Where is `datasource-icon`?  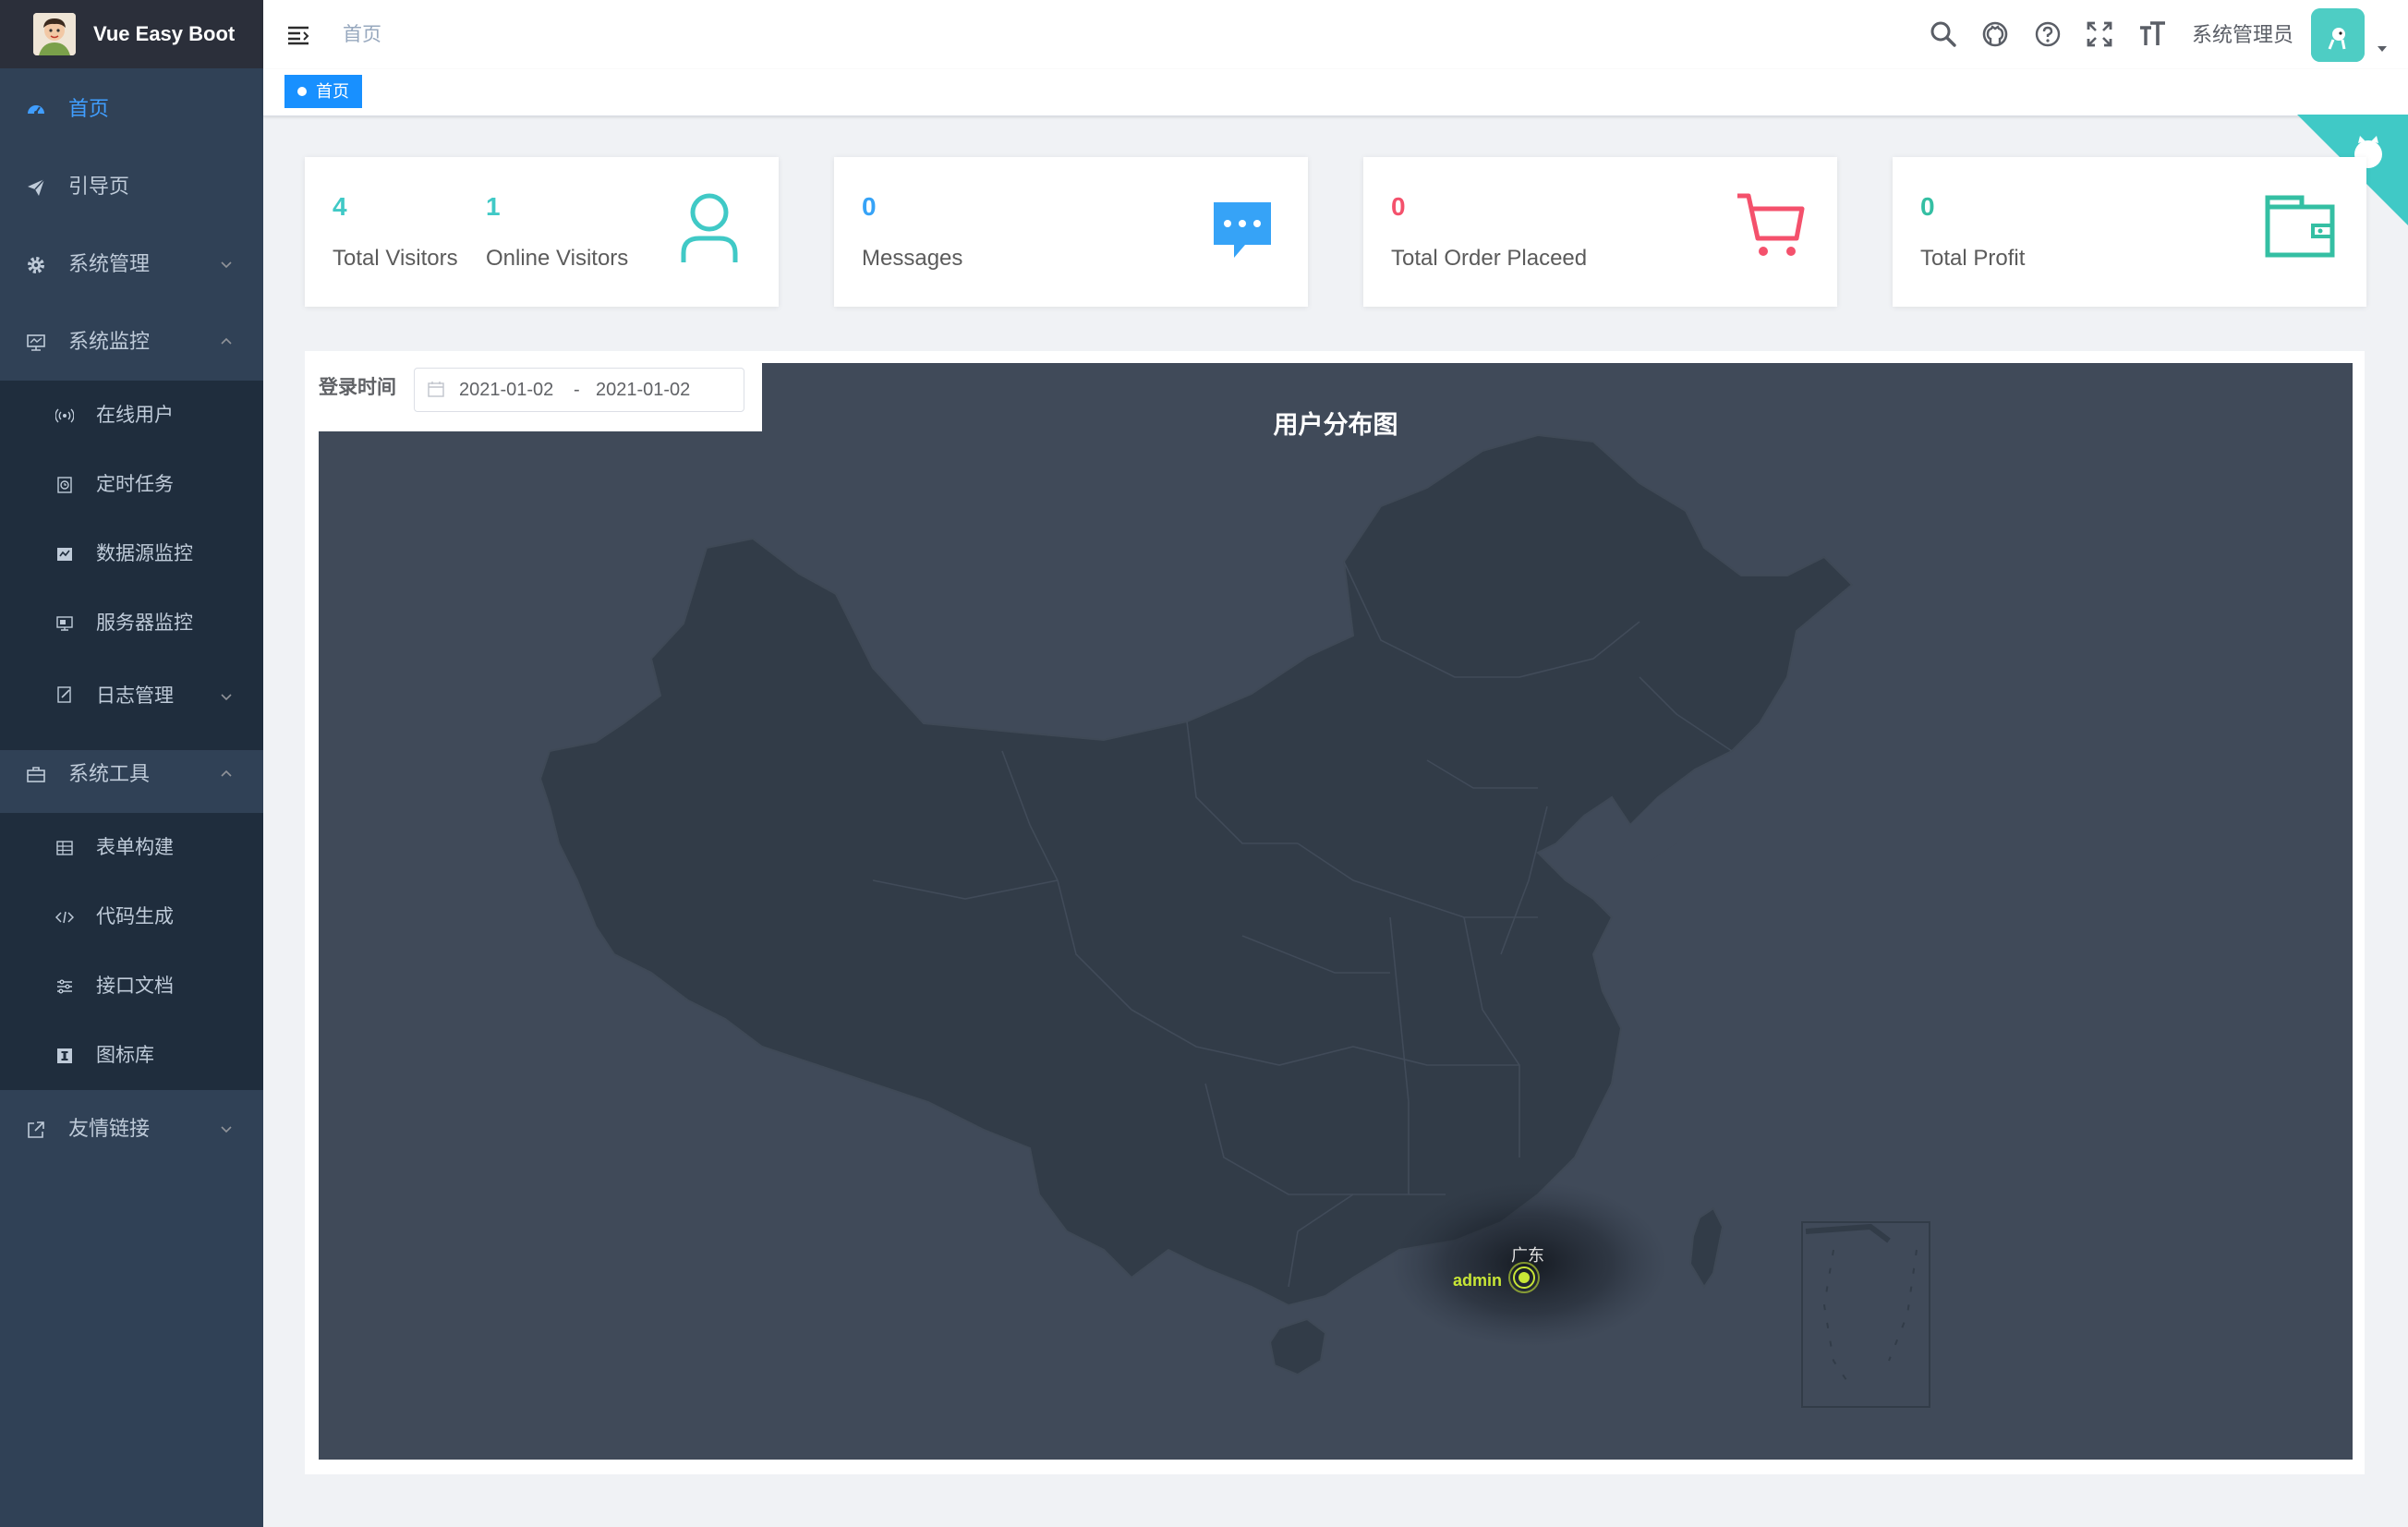
datasource-icon is located at coordinates (65, 554).